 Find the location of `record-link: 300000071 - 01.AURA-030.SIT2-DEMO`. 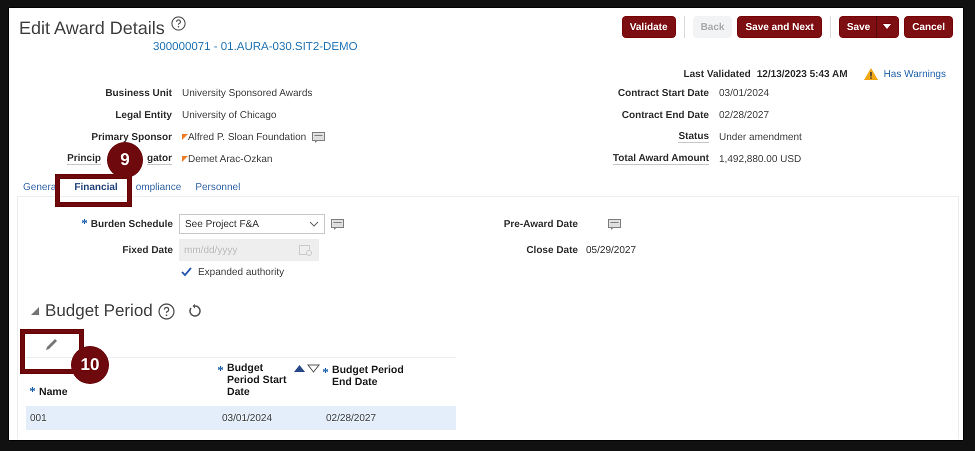

record-link: 300000071 - 01.AURA-030.SIT2-DEMO is located at coordinates (255, 47).